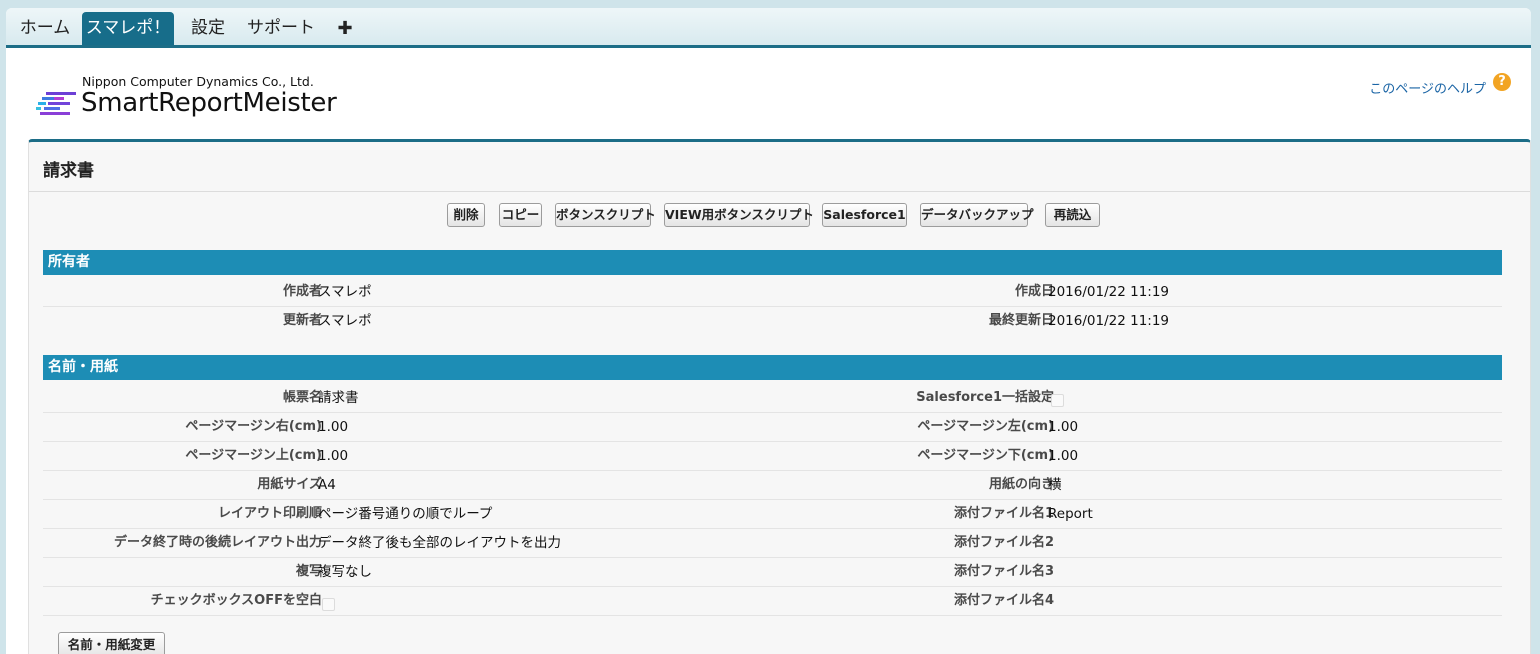 The image size is (1540, 654). Describe the element at coordinates (439, 543) in the screenshot. I see `field-value: データ終了後も全部のレイアウトを出力` at that location.